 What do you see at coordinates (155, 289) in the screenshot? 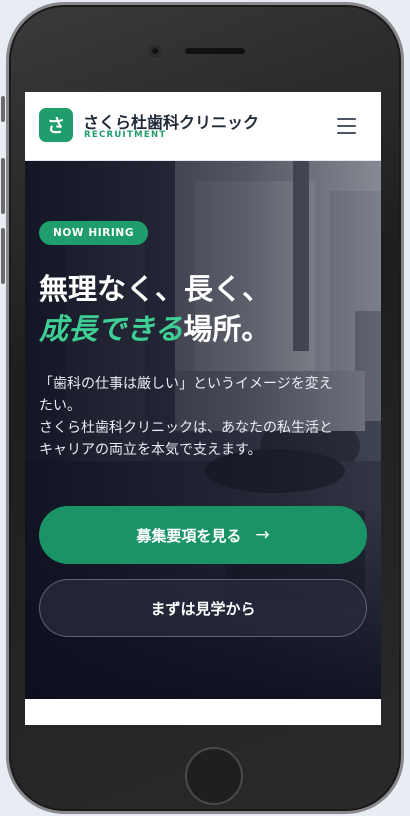
I see `headline-line-1: 無理なく、長く、` at bounding box center [155, 289].